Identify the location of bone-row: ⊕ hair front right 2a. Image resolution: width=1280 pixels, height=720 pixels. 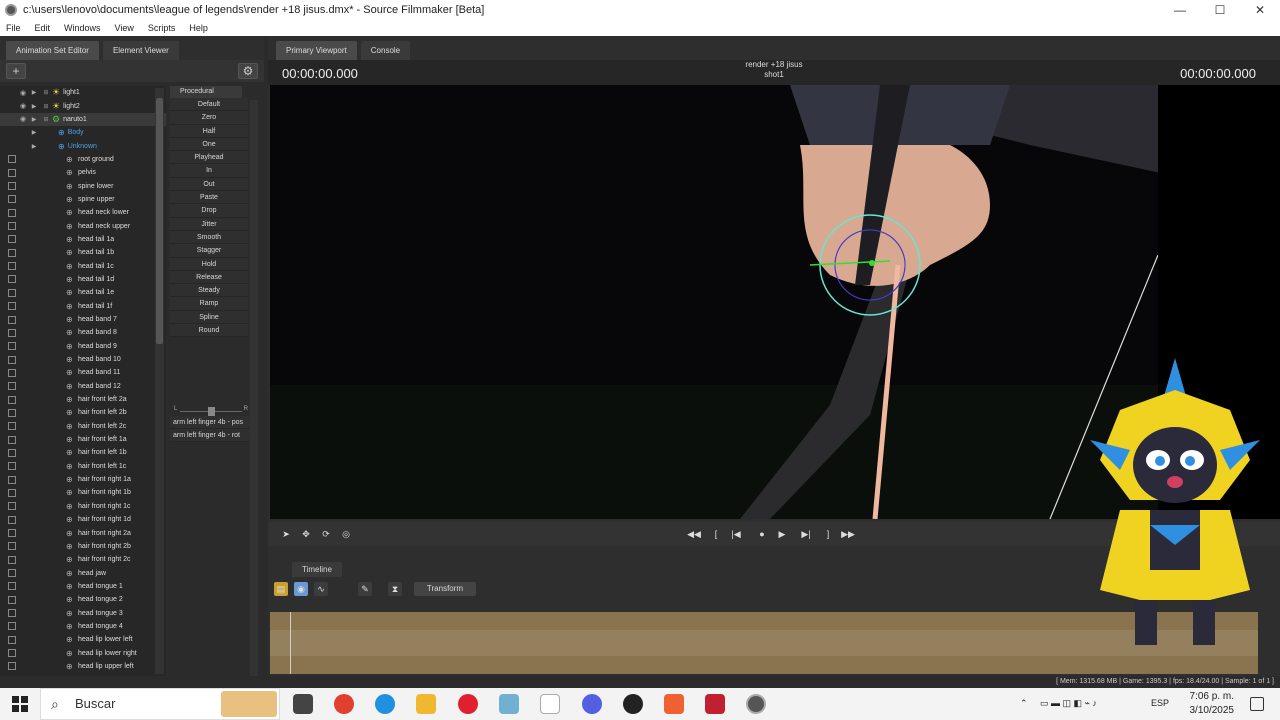
(83, 532).